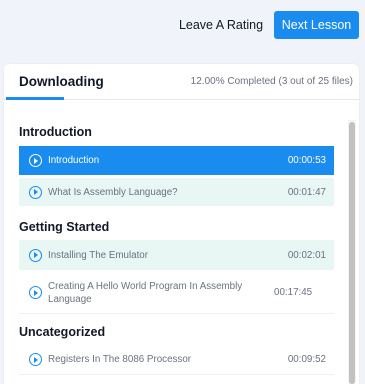 This screenshot has width=365, height=384. What do you see at coordinates (271, 81) in the screenshot?
I see `progress-status: 12.00% Completed (3 out of 25 files)` at bounding box center [271, 81].